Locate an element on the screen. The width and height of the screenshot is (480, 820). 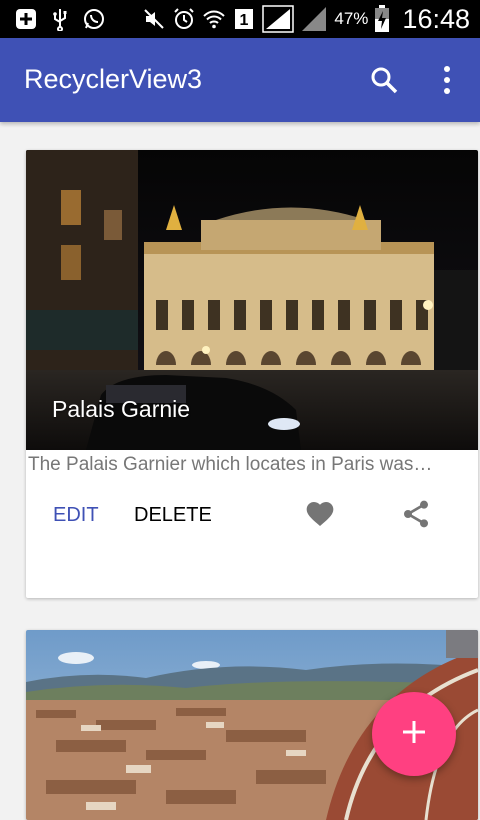
svg-text: 1 is located at coordinates (244, 20).